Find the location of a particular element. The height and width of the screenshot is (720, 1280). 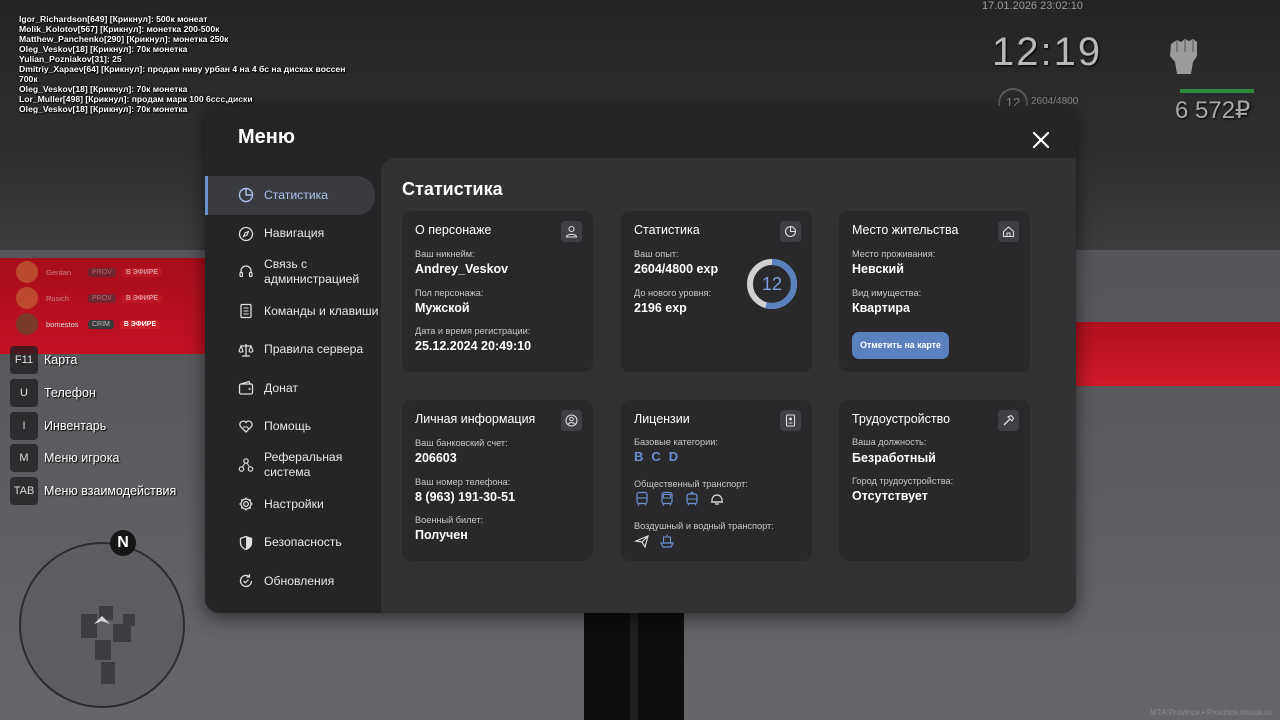

nick-value: Andrey_Veskov is located at coordinates (462, 269).